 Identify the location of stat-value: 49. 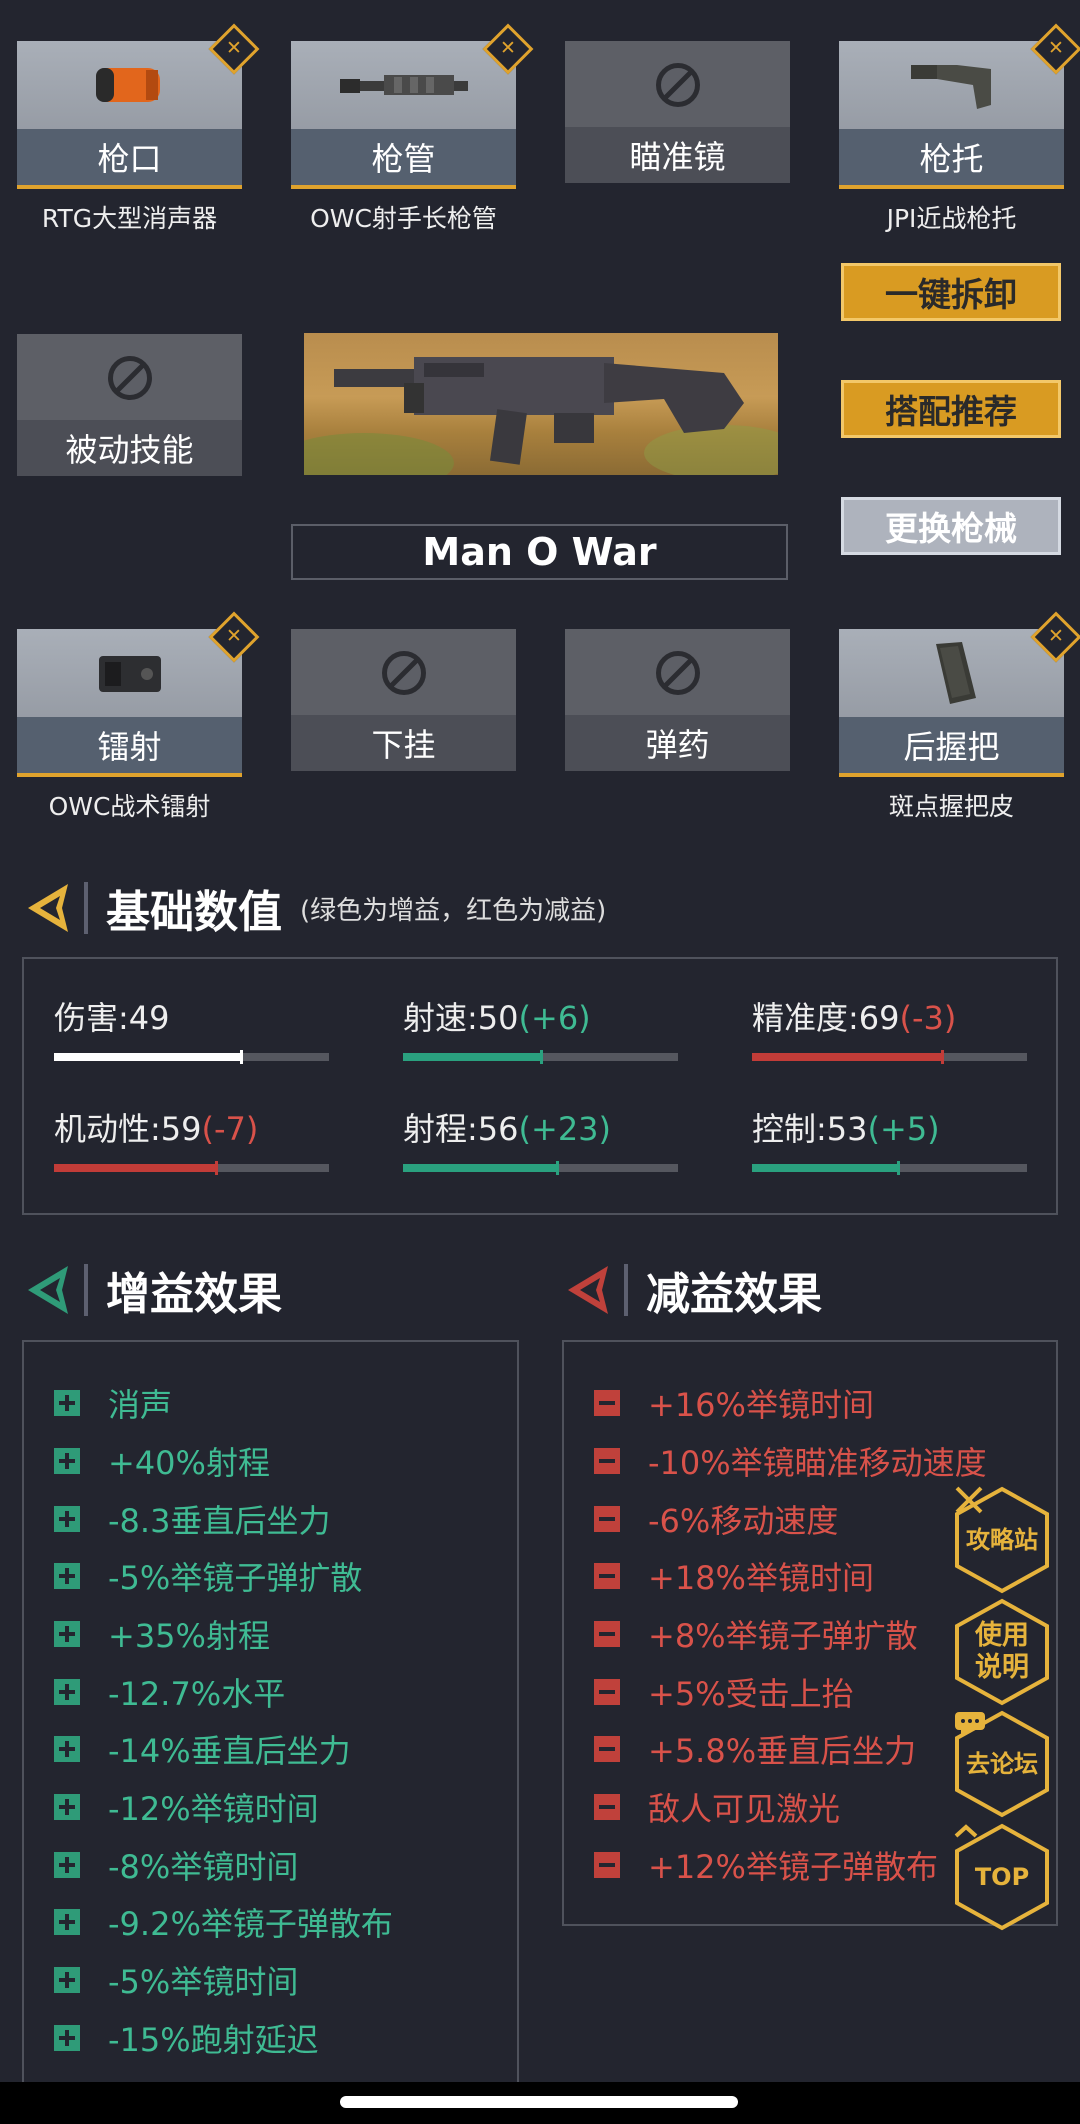
(149, 1018).